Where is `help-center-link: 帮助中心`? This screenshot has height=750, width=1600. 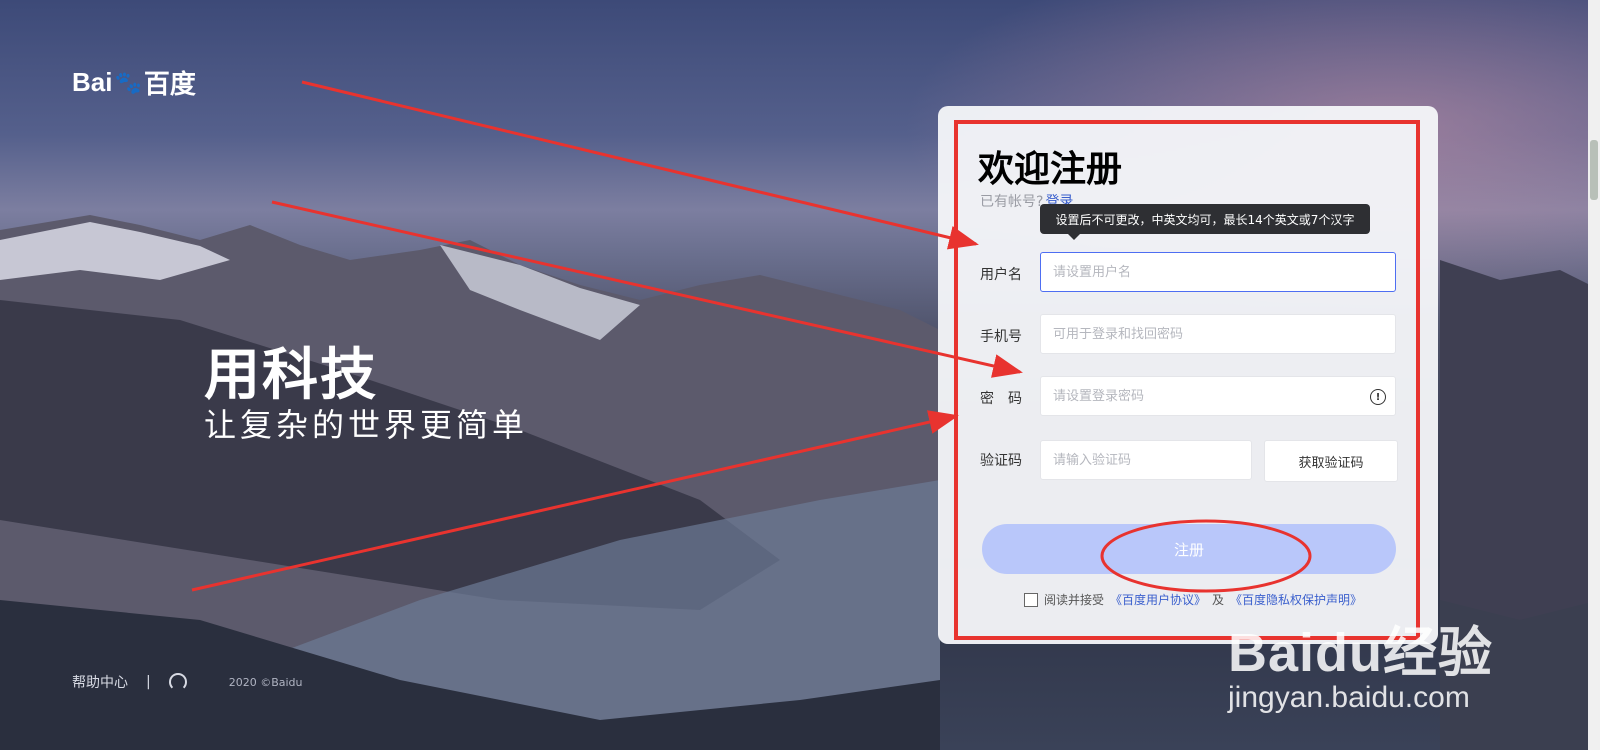
help-center-link: 帮助中心 is located at coordinates (100, 682).